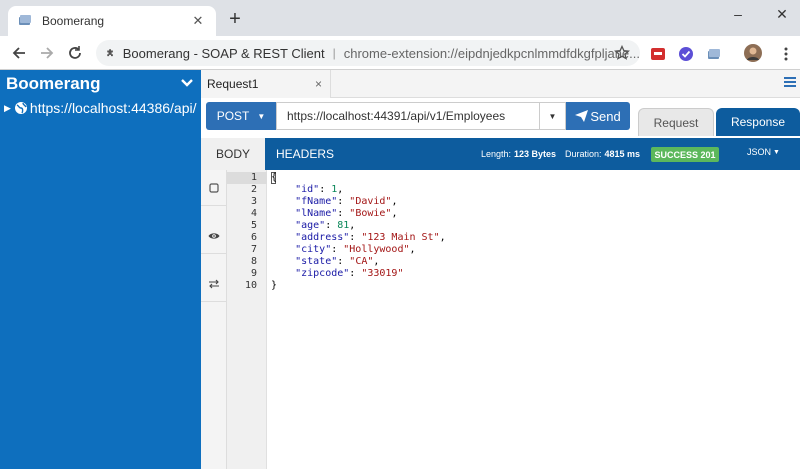 The width and height of the screenshot is (800, 469). Describe the element at coordinates (676, 122) in the screenshot. I see `tab-request: Request` at that location.